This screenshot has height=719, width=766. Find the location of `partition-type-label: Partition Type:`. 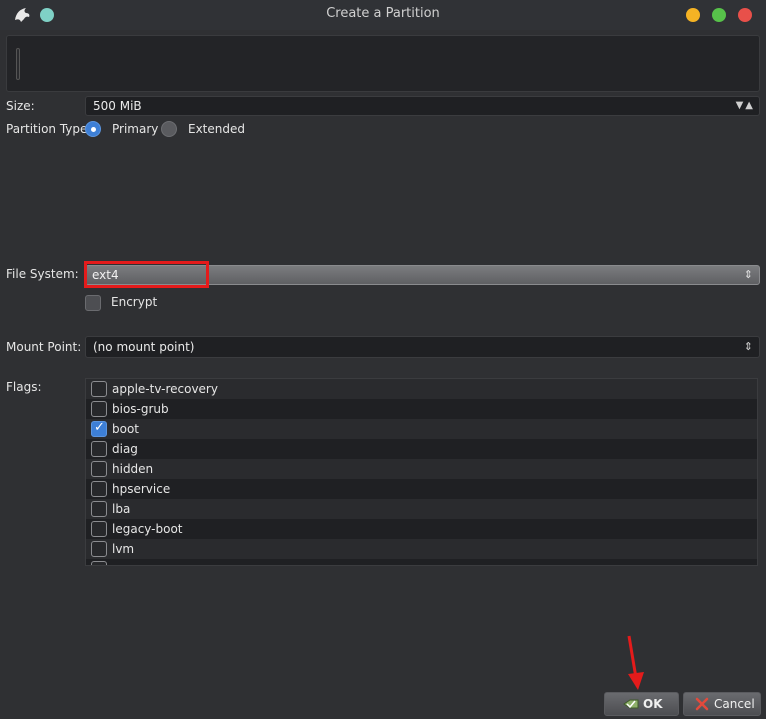

partition-type-label: Partition Type: is located at coordinates (49, 129).